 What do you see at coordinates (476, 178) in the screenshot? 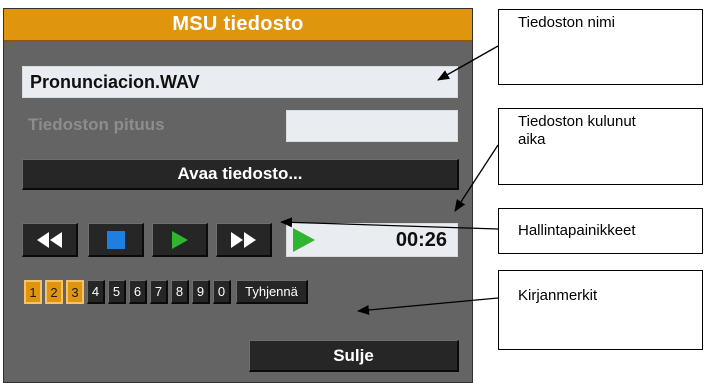
I see `leader-line-elapsed-time` at bounding box center [476, 178].